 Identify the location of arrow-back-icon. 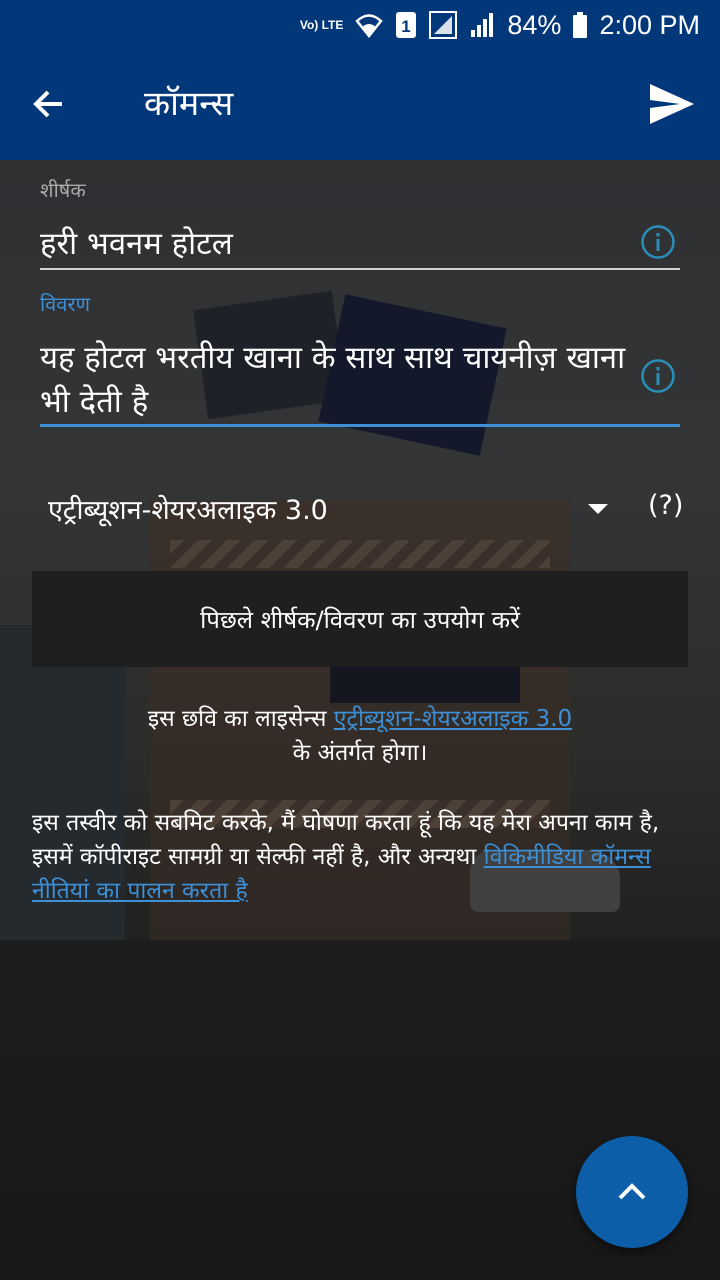
(47, 104).